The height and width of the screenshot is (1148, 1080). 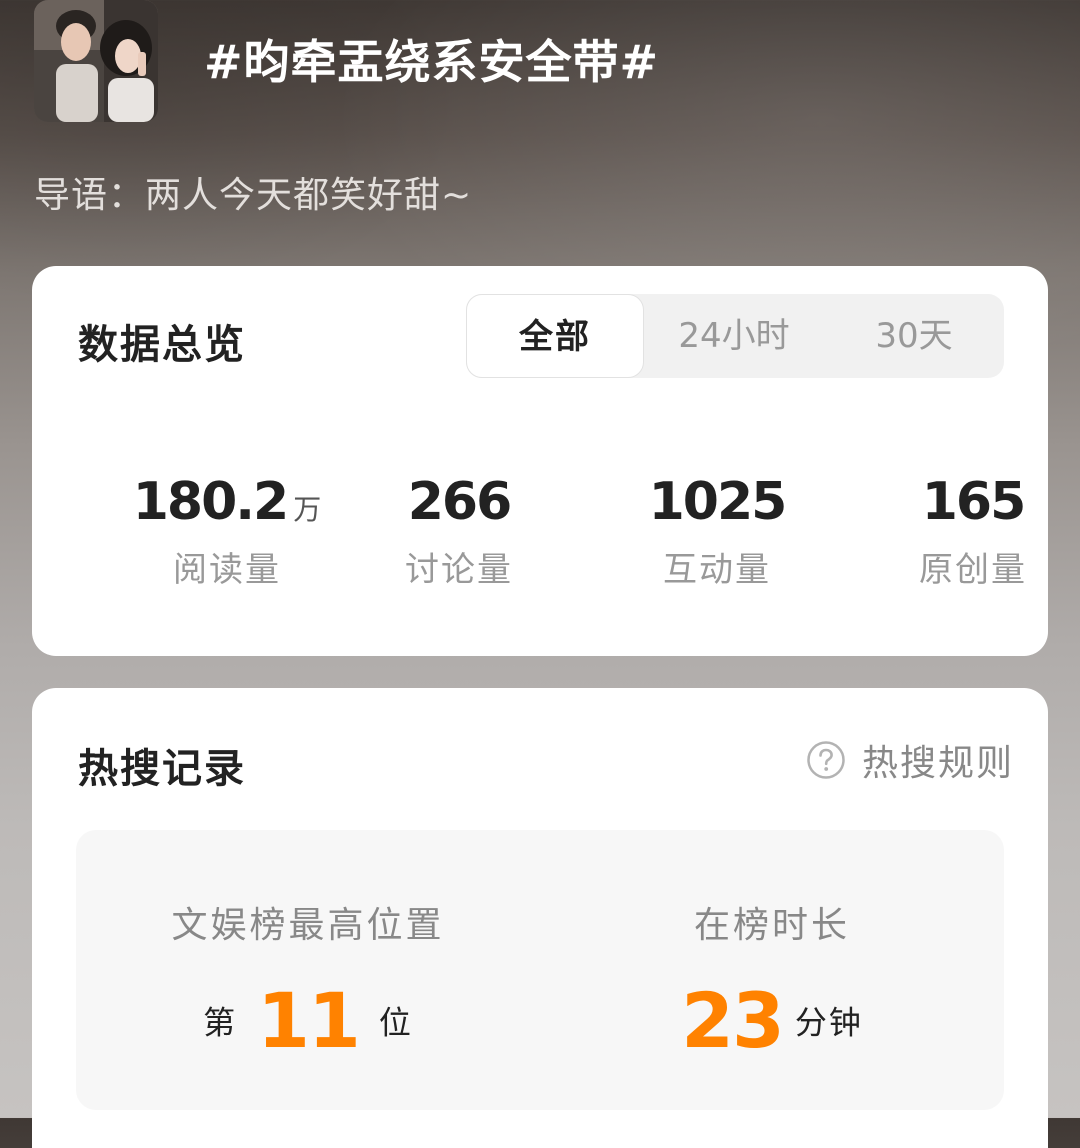 I want to click on best-rank-block: 文娱榜最高位置 第 11 位, so click(x=308, y=970).